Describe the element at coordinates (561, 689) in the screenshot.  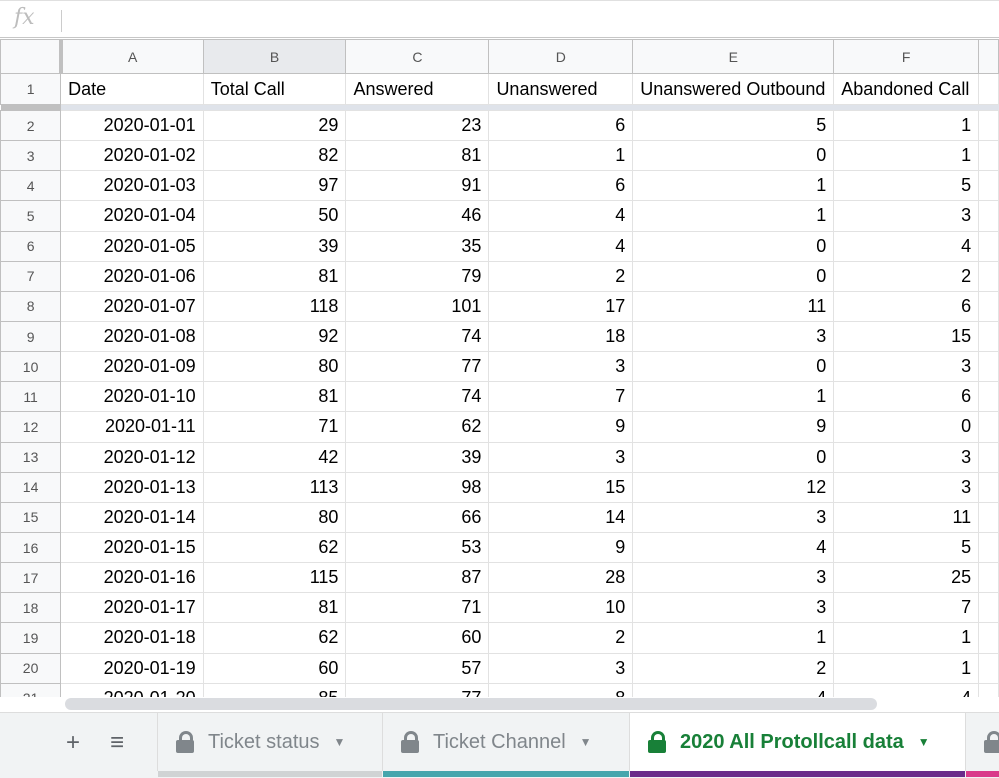
I see `value-cell: 8` at that location.